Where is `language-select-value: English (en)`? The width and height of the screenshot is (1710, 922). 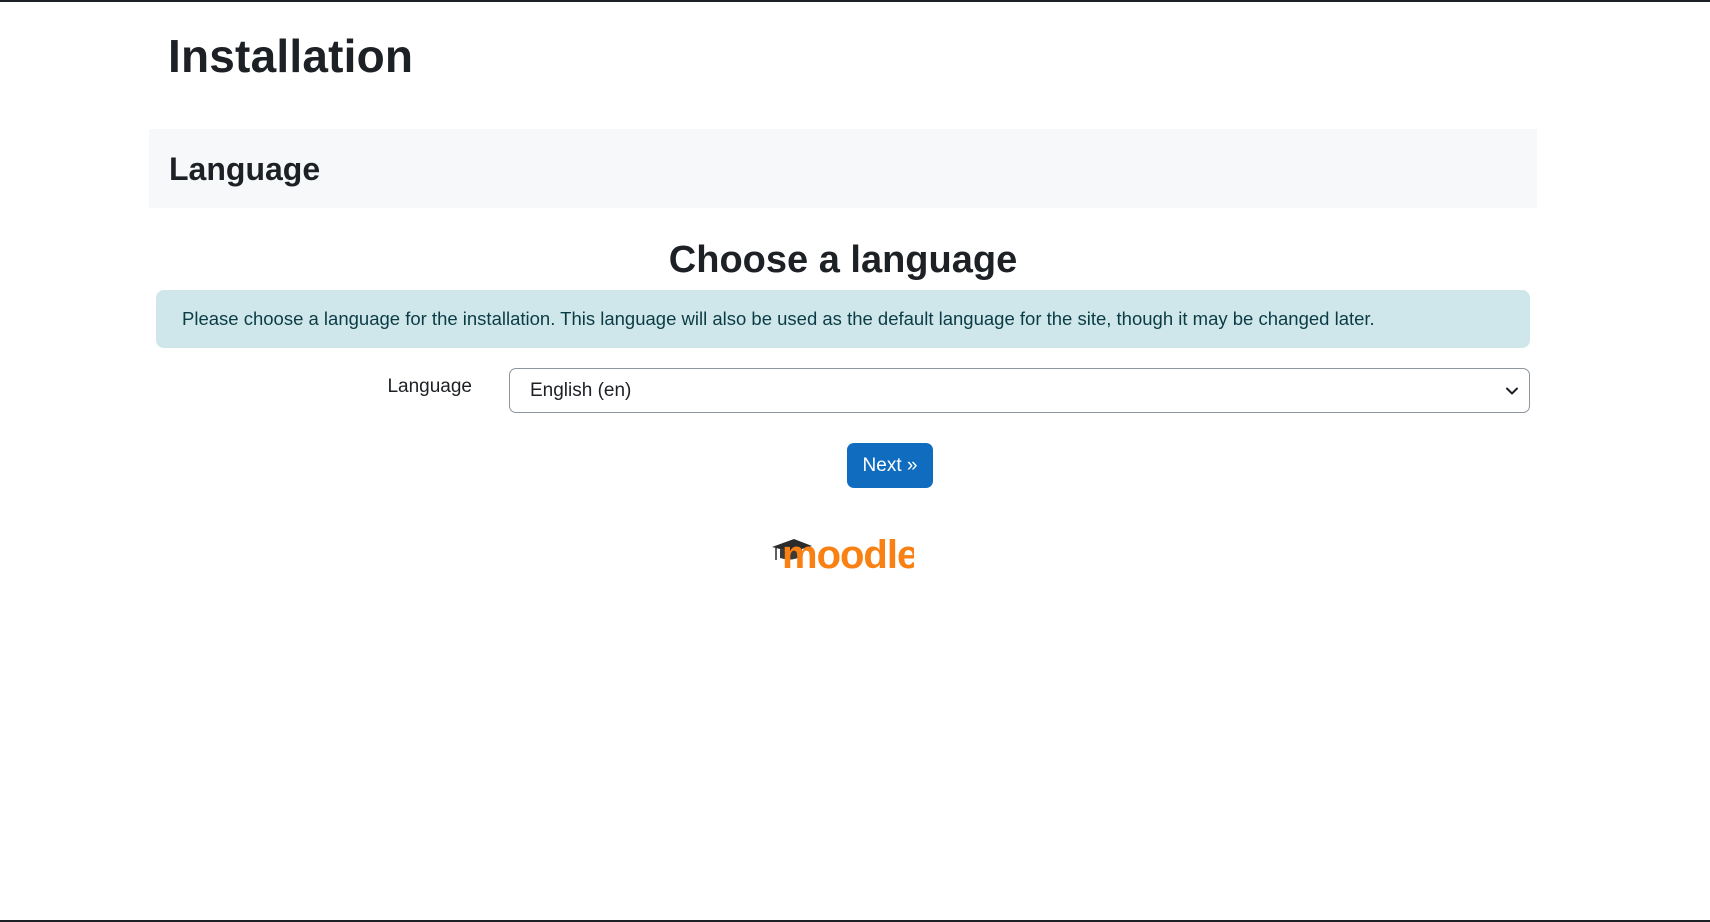
language-select-value: English (en) is located at coordinates (581, 390).